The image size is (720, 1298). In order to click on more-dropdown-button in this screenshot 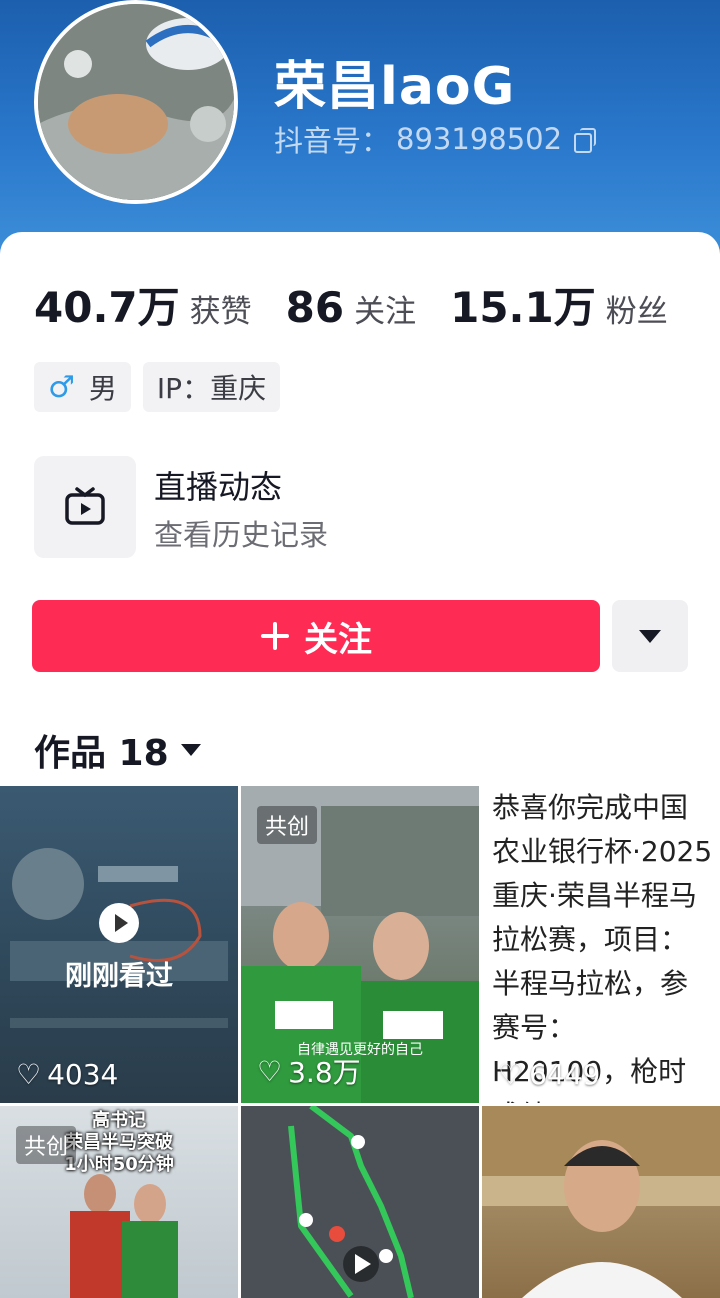, I will do `click(650, 636)`.